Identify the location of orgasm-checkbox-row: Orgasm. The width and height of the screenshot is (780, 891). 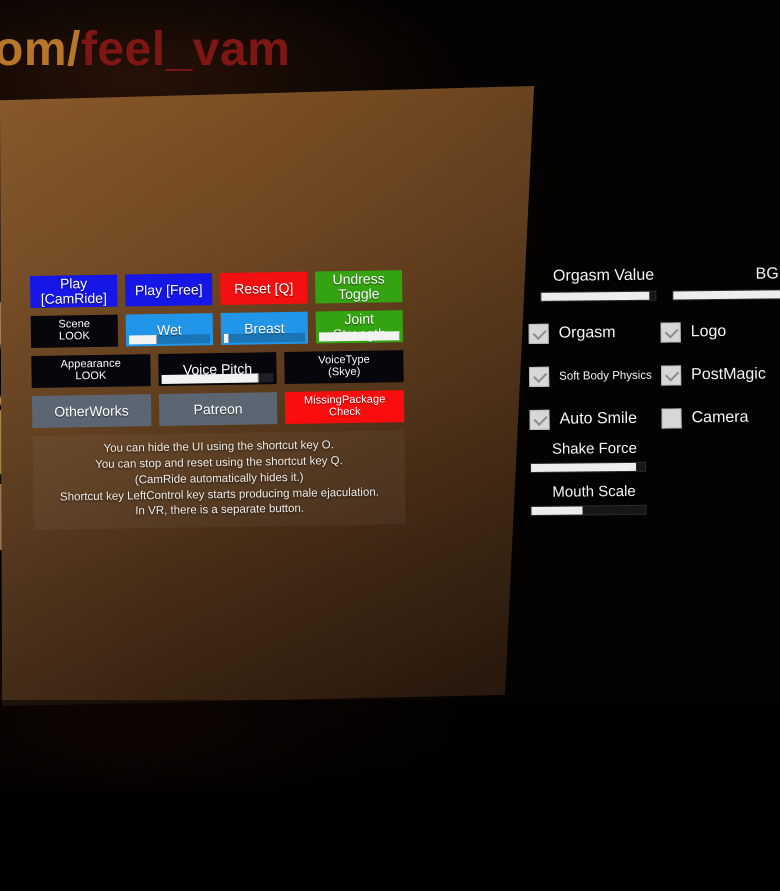
(594, 333).